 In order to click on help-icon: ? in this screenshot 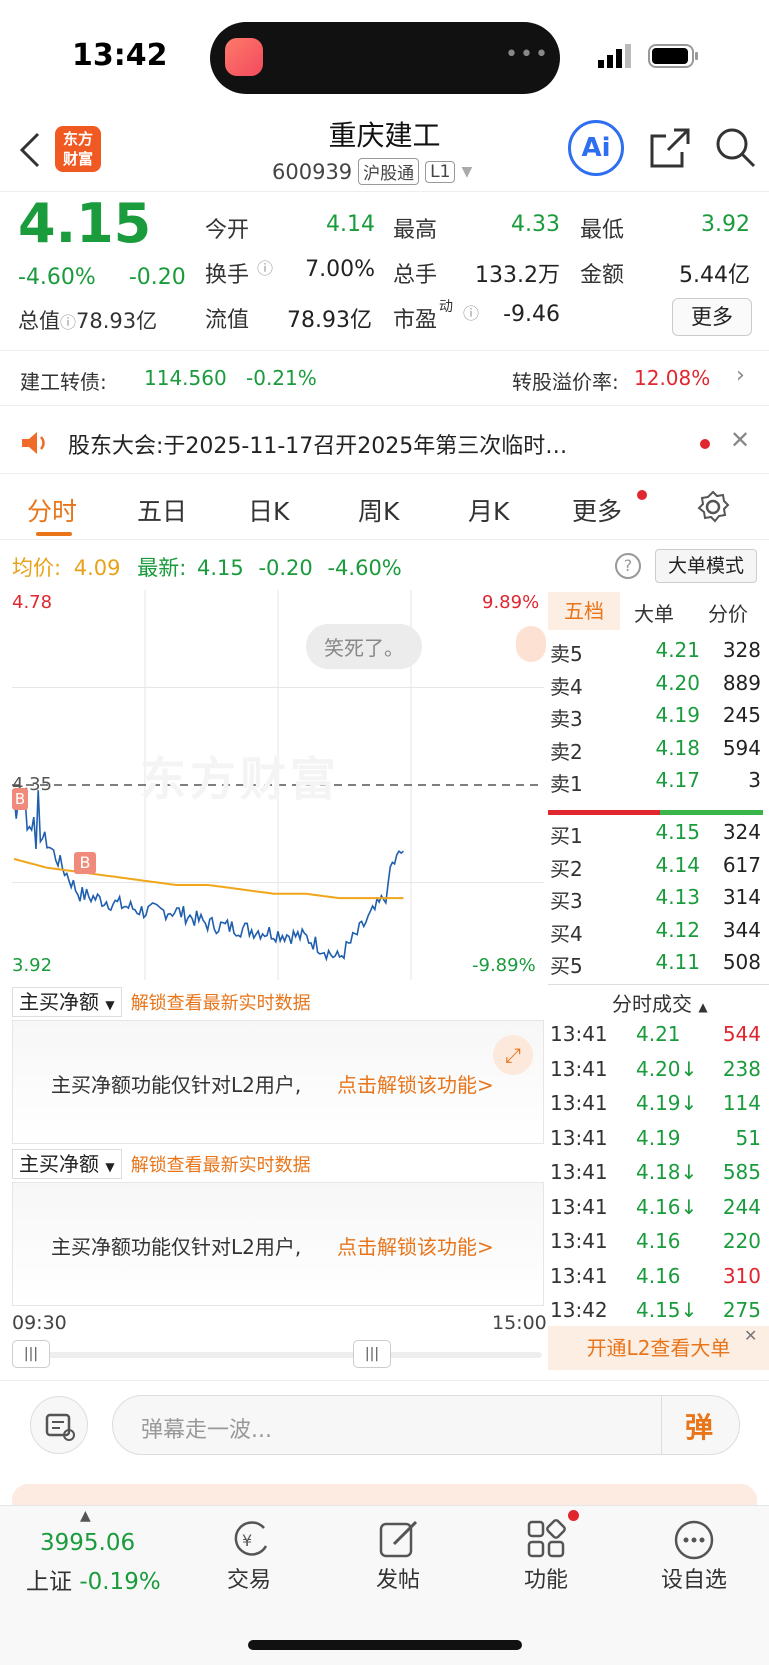, I will do `click(628, 566)`.